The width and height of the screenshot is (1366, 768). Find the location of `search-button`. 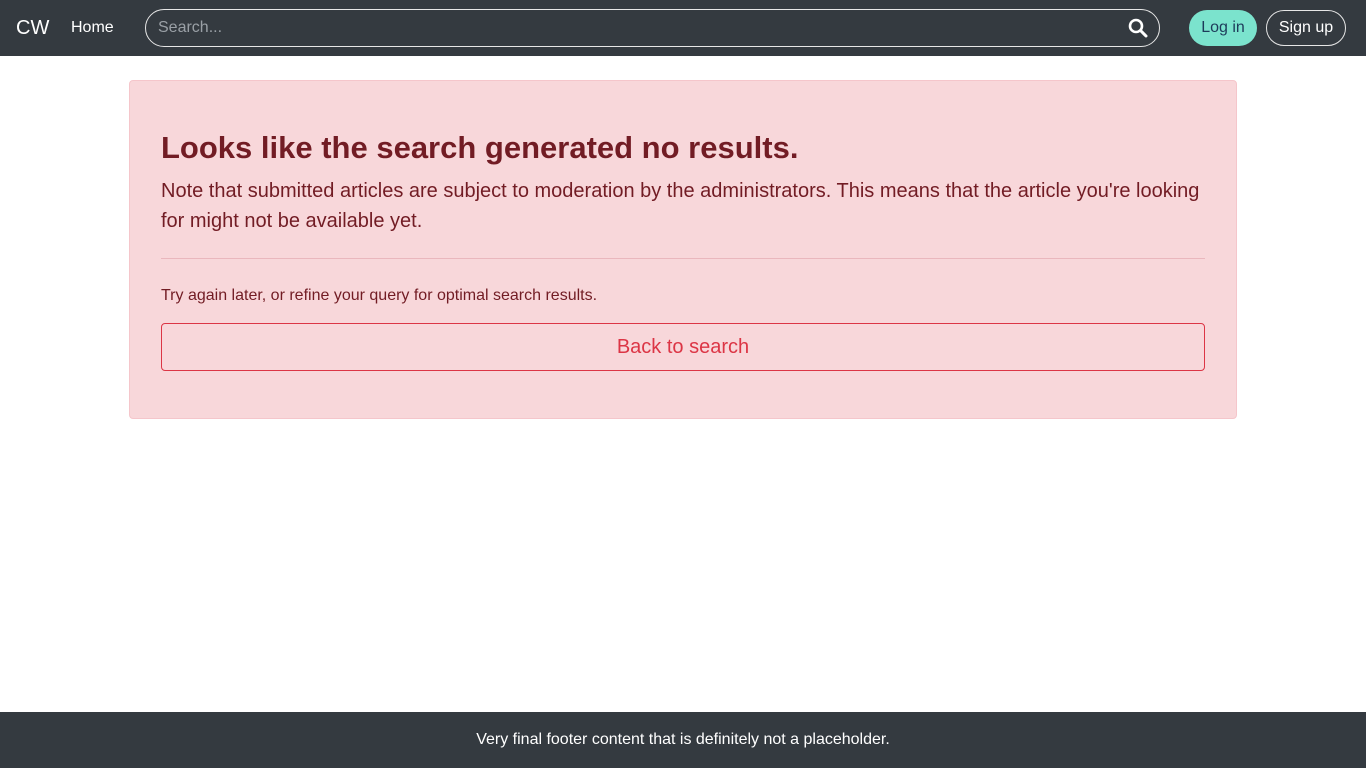

search-button is located at coordinates (1138, 29).